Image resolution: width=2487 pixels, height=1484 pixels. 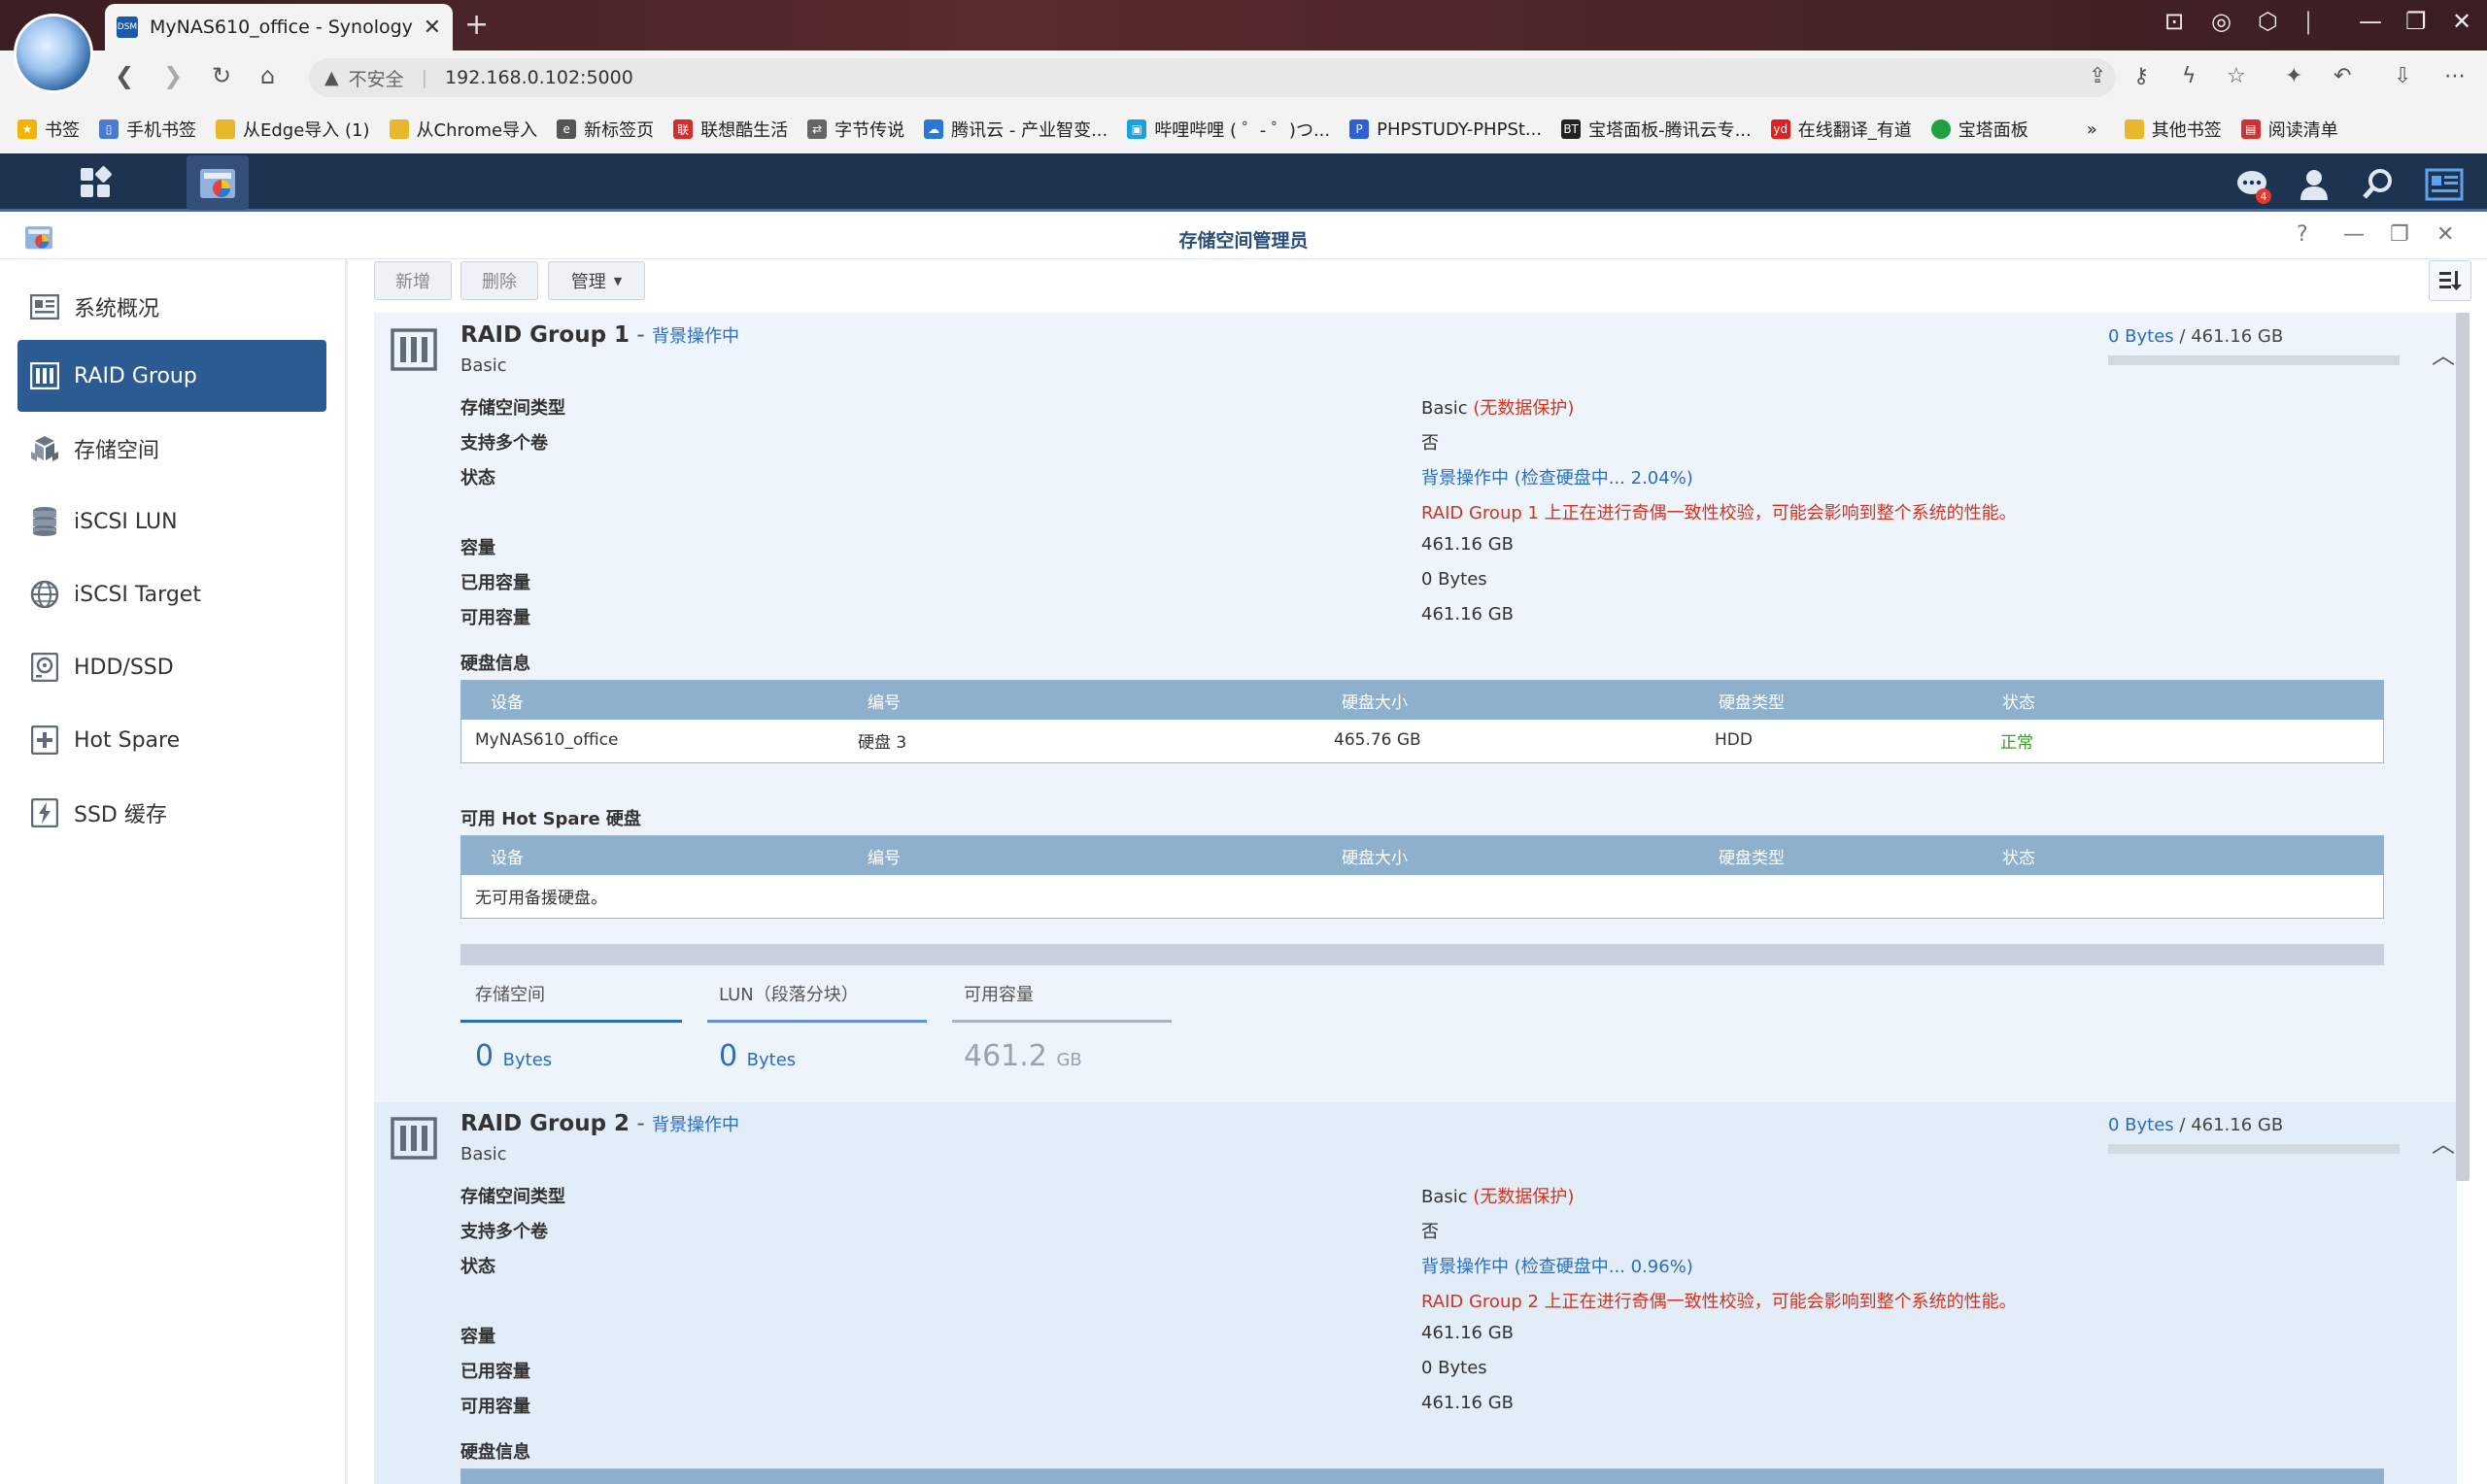 What do you see at coordinates (499, 280) in the screenshot?
I see `delete-button: 删除` at bounding box center [499, 280].